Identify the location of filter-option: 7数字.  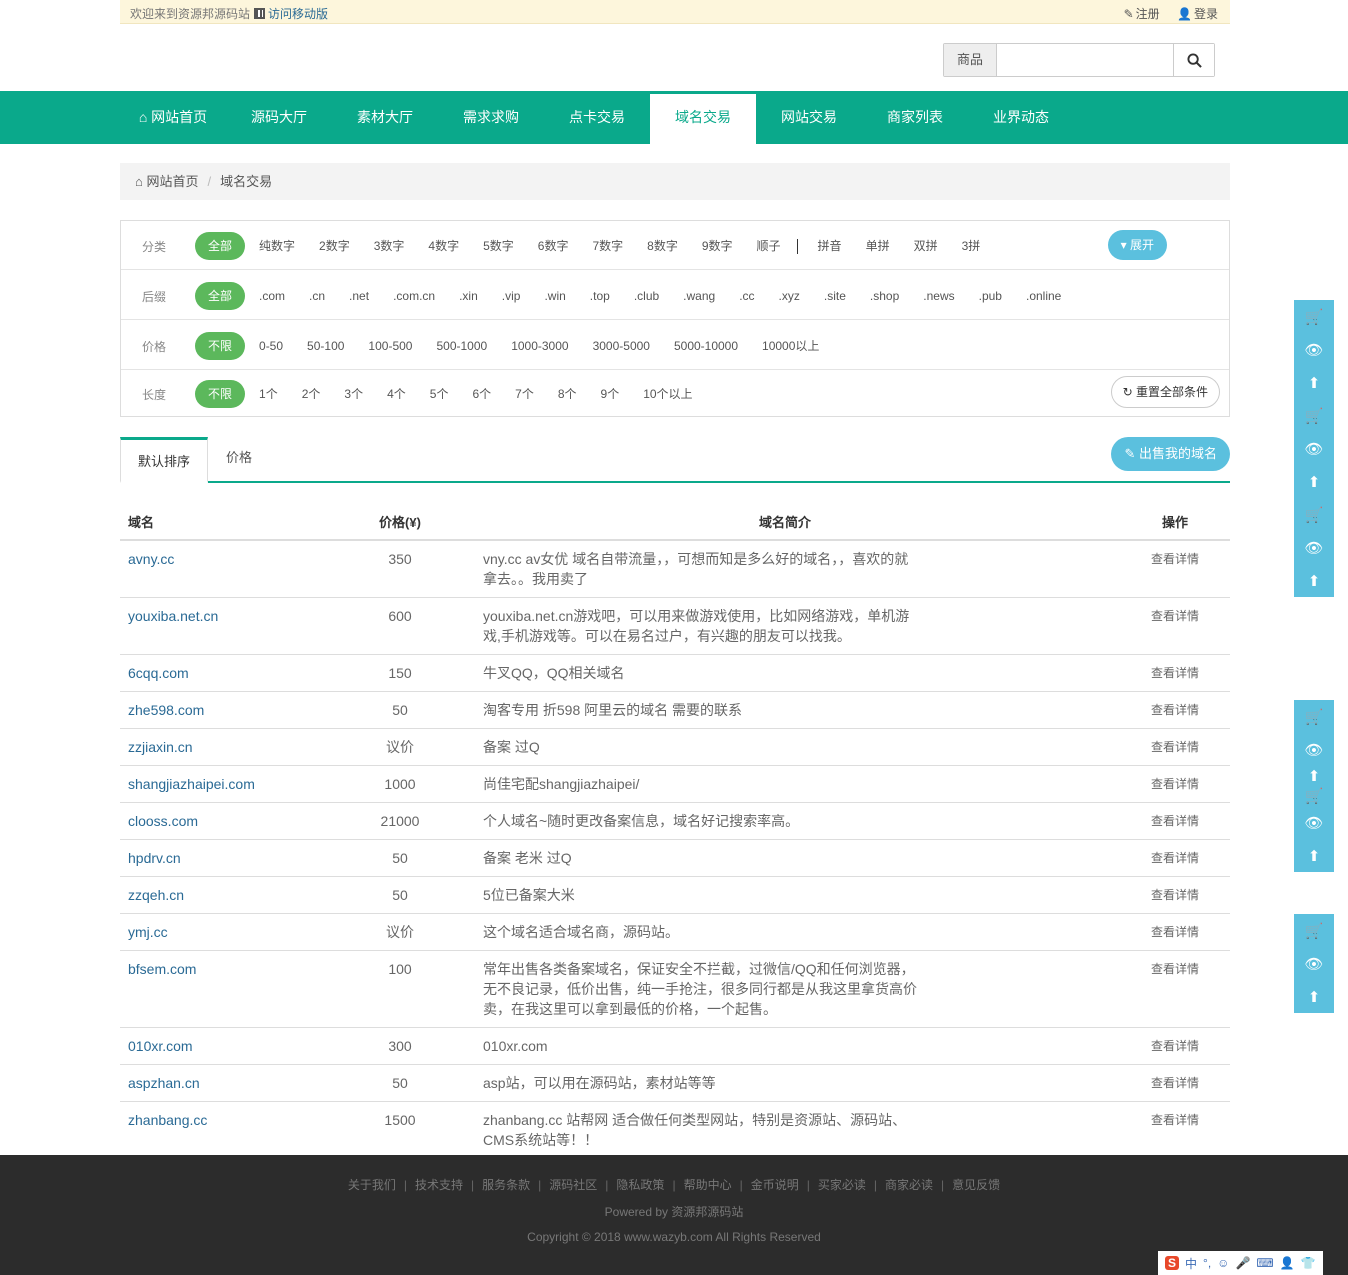
(607, 246).